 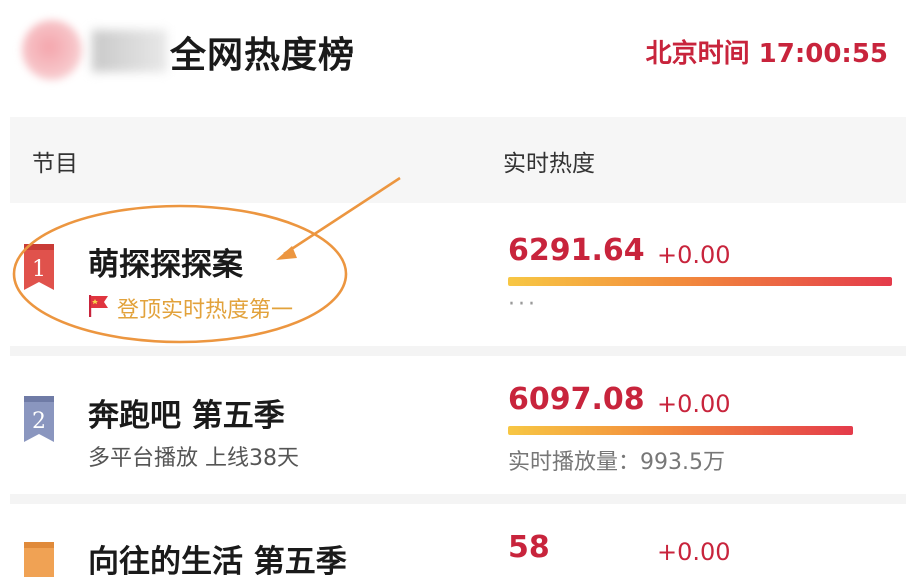 I want to click on clock-time: 17:00:55, so click(x=823, y=54).